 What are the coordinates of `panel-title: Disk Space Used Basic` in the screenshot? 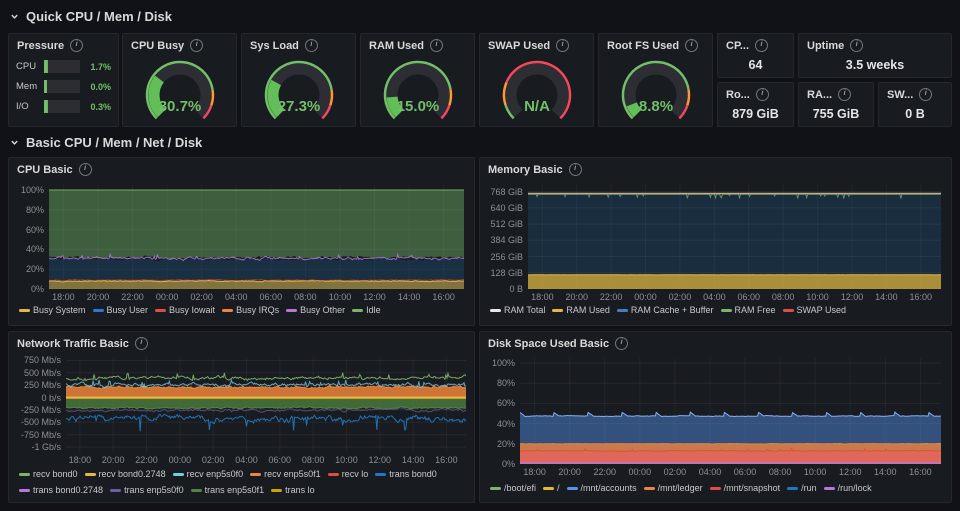 It's located at (548, 344).